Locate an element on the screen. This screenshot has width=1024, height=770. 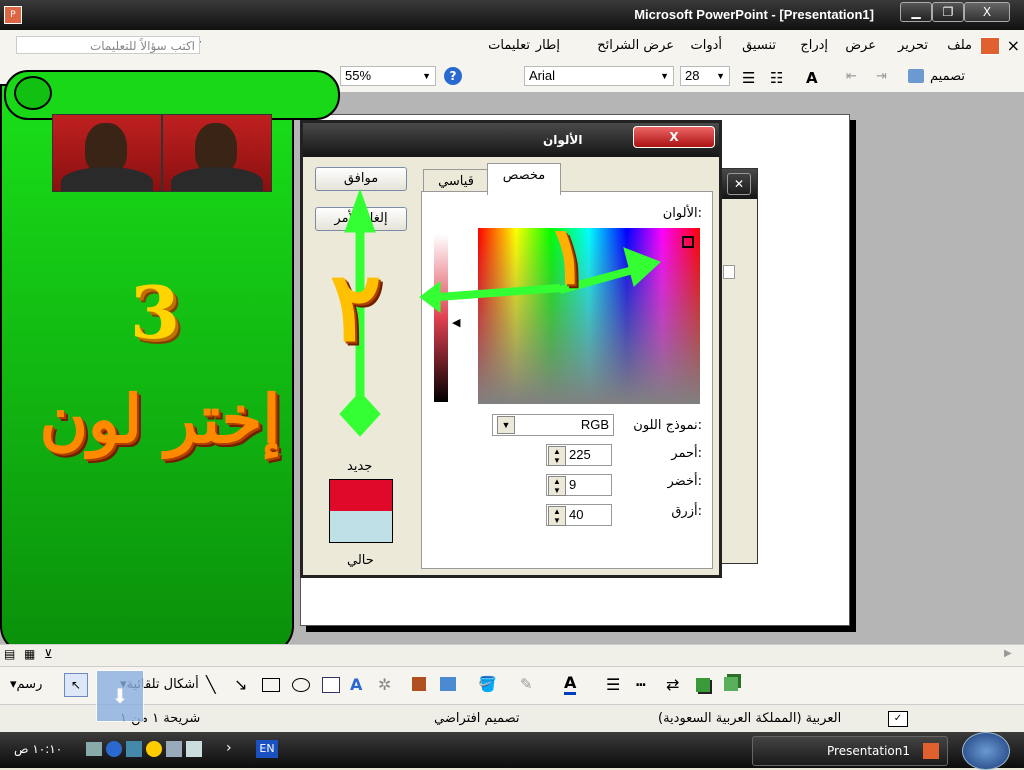
download-arrow-icon: ⬇ is located at coordinates (120, 696).